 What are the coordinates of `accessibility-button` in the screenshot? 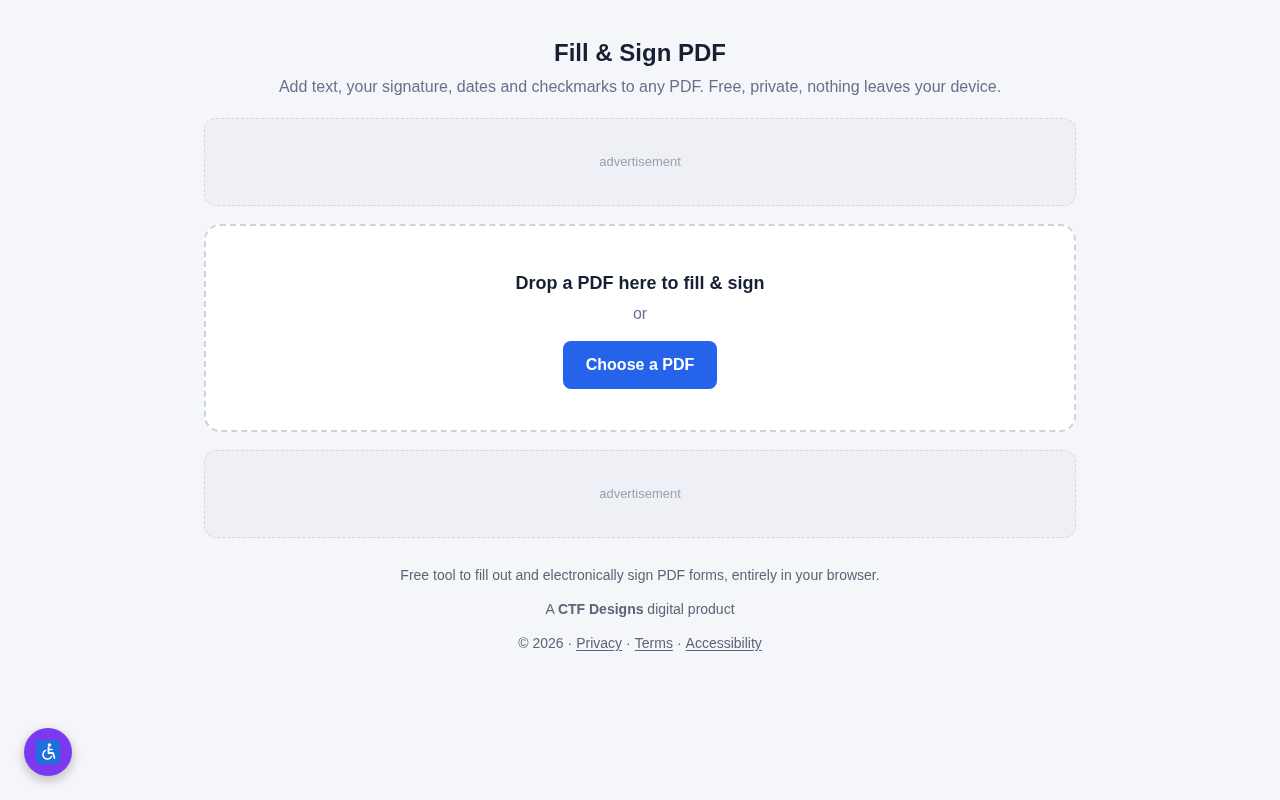 It's located at (48, 752).